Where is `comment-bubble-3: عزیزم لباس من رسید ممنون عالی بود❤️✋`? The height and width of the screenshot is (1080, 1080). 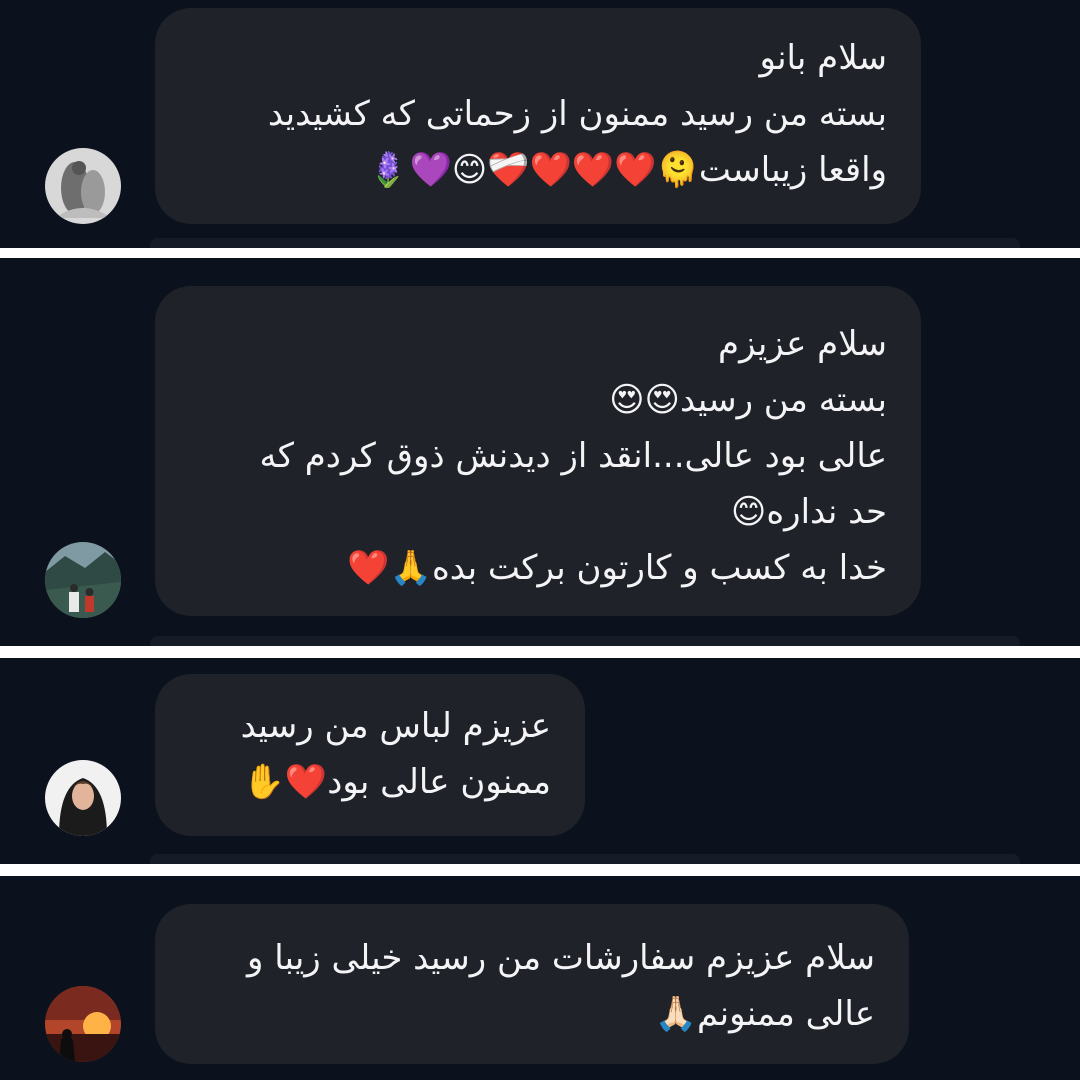
comment-bubble-3: عزیزم لباس من رسید ممنون عالی بود❤️✋ is located at coordinates (370, 755).